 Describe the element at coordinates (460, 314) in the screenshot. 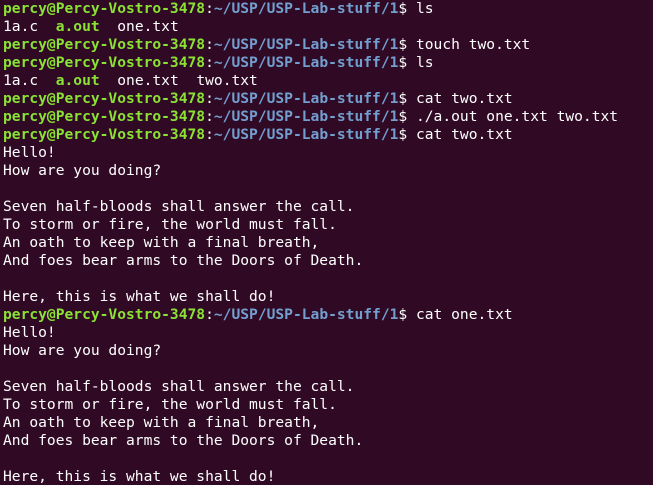

I see `command-text: cat one.txt` at that location.